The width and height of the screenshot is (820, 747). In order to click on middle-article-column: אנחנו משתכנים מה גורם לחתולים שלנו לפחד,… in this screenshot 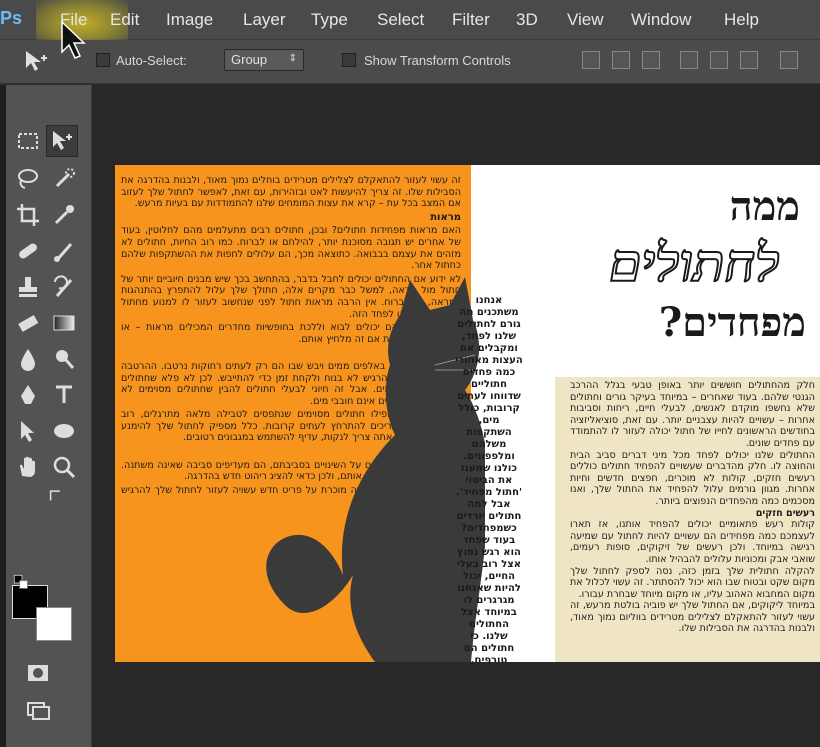, I will do `click(489, 478)`.